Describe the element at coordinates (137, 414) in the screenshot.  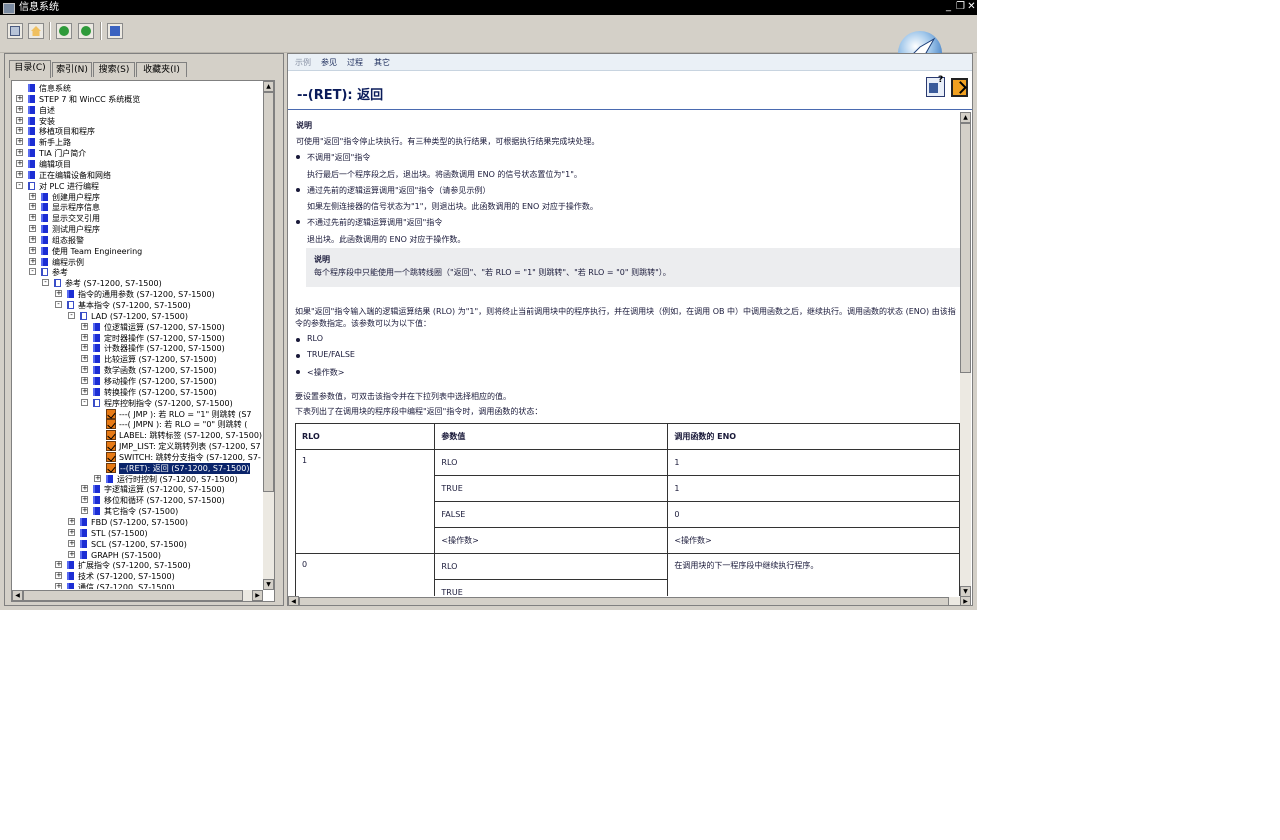
I see `tree-item: ---( JMP ): 若 RLO = "1" 则跳转 (S7` at that location.